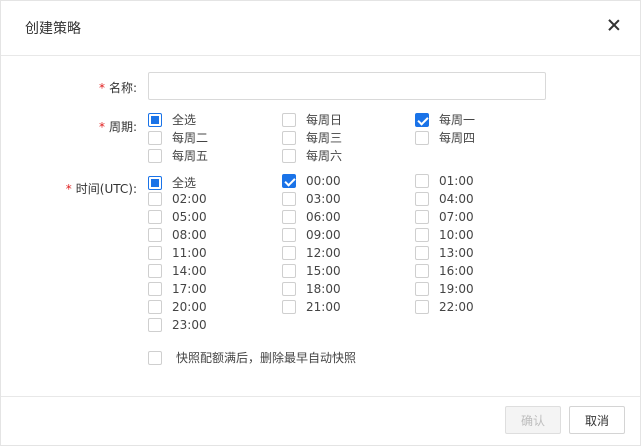 This screenshot has height=446, width=641. I want to click on time-option-label: 09:00, so click(323, 235).